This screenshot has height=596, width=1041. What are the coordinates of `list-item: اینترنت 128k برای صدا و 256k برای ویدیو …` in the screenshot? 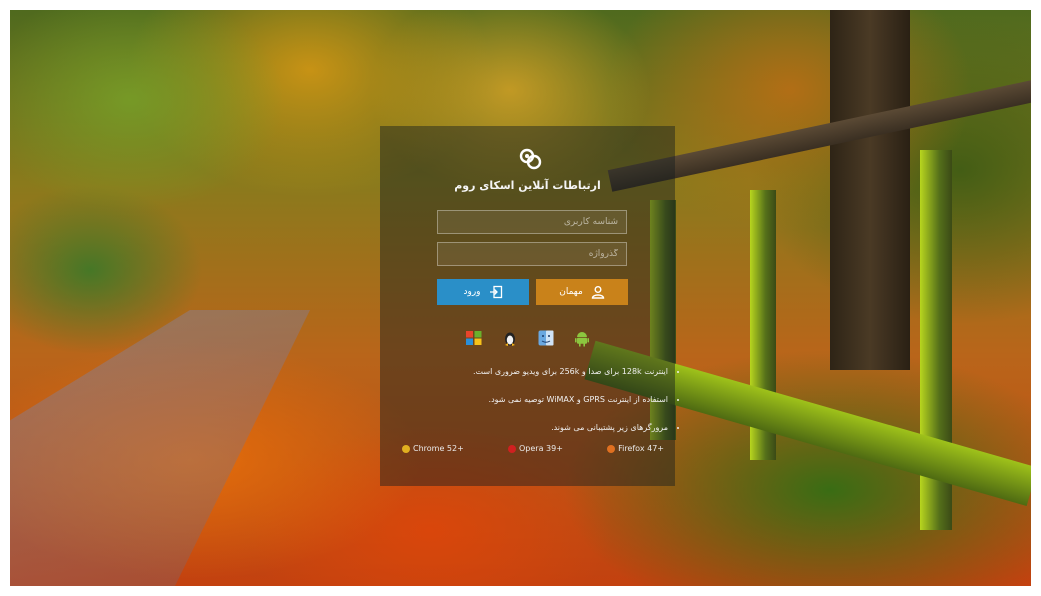 It's located at (534, 372).